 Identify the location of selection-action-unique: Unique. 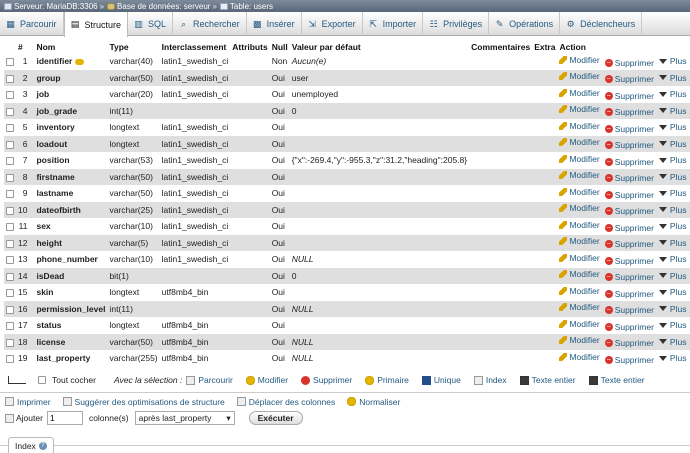
(441, 380).